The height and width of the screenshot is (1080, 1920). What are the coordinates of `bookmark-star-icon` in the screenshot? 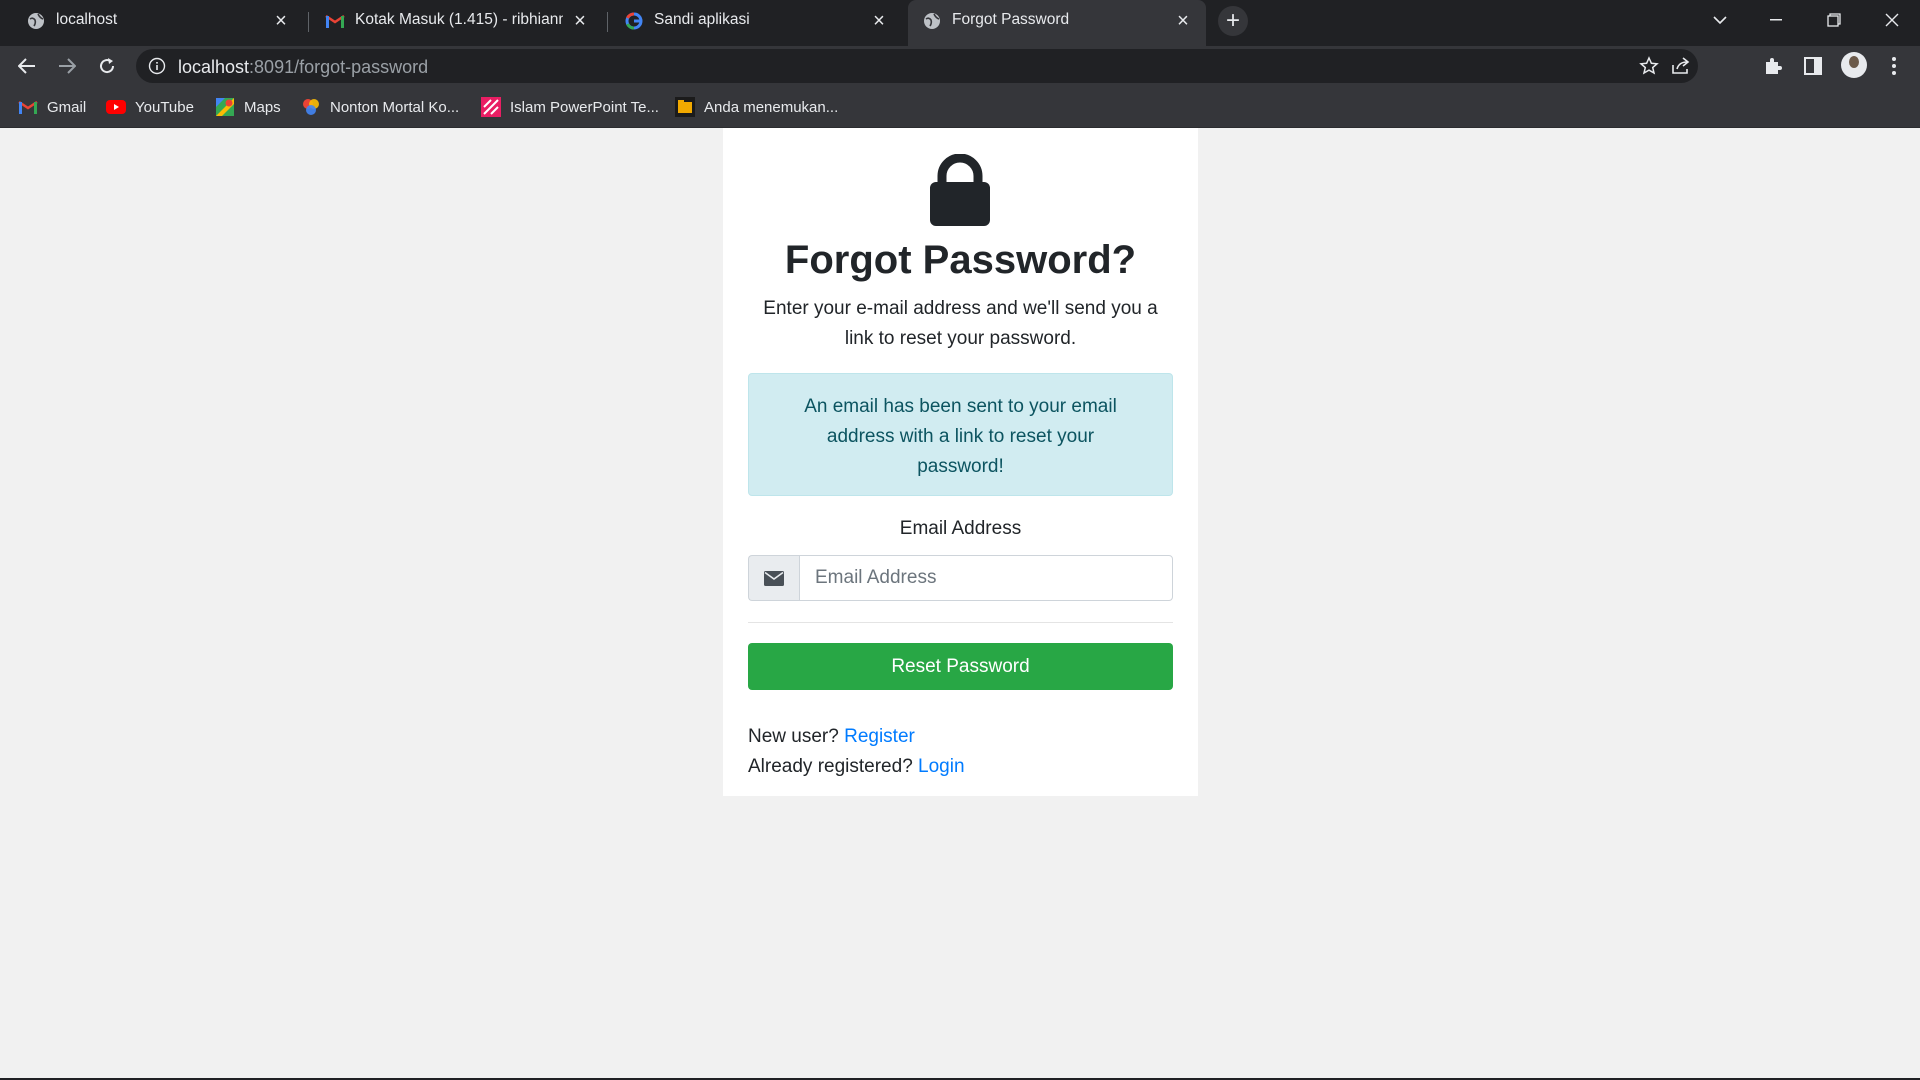 It's located at (1649, 66).